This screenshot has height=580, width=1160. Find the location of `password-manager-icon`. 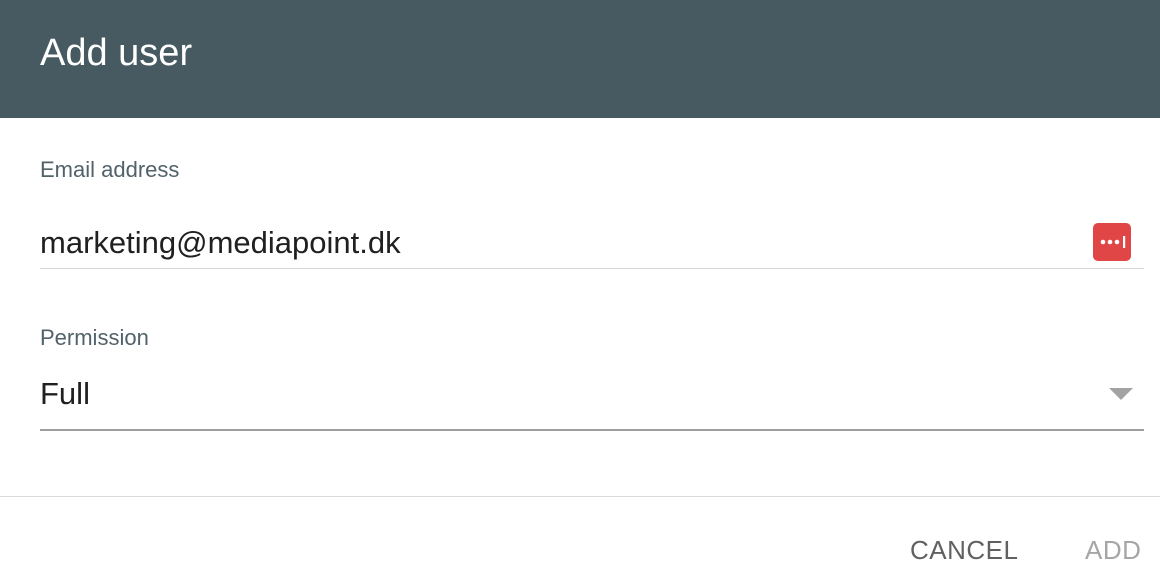

password-manager-icon is located at coordinates (1112, 242).